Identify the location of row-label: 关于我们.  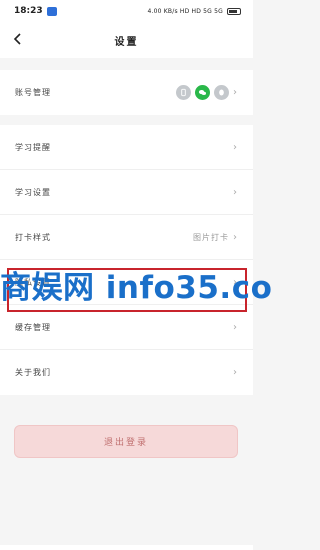
(33, 372).